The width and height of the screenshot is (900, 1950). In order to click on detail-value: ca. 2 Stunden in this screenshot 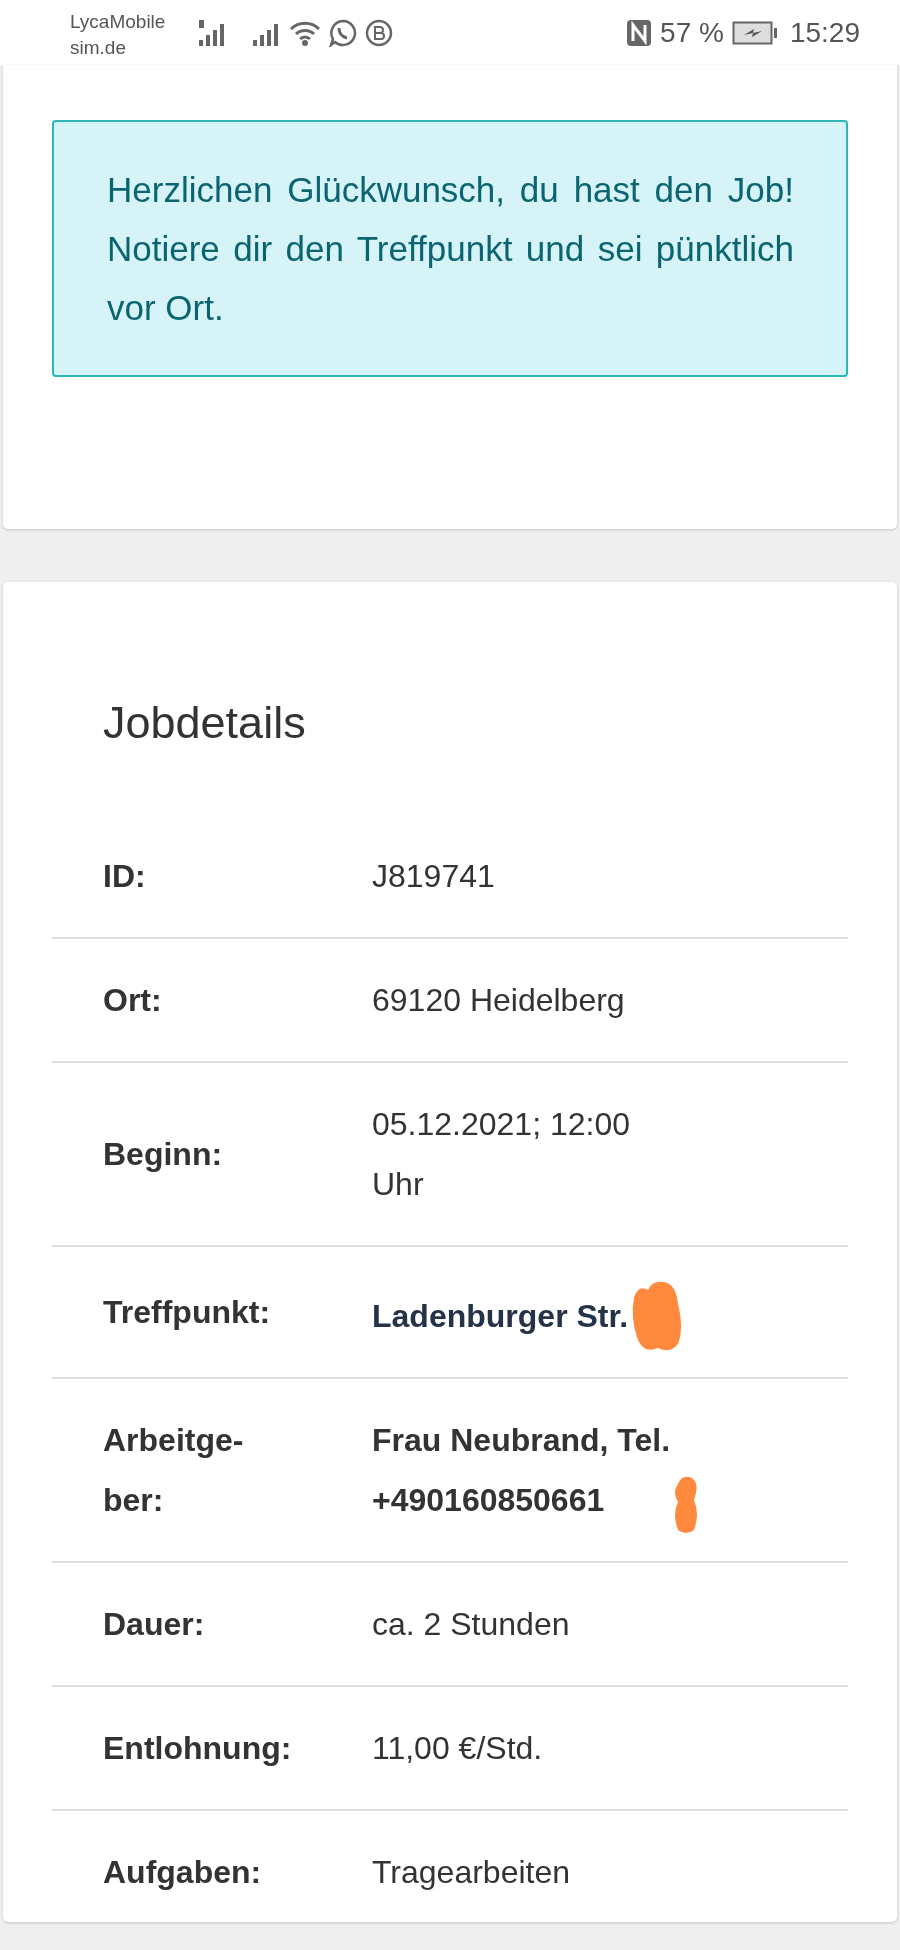, I will do `click(471, 1624)`.